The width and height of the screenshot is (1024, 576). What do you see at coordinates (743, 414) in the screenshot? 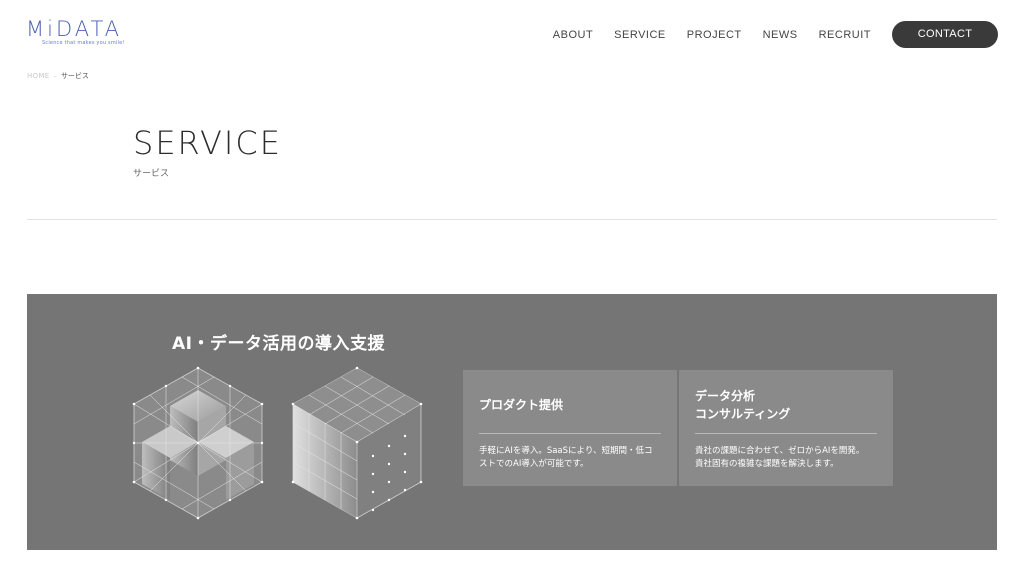
I see `card-title-line2: コンサルティング` at bounding box center [743, 414].